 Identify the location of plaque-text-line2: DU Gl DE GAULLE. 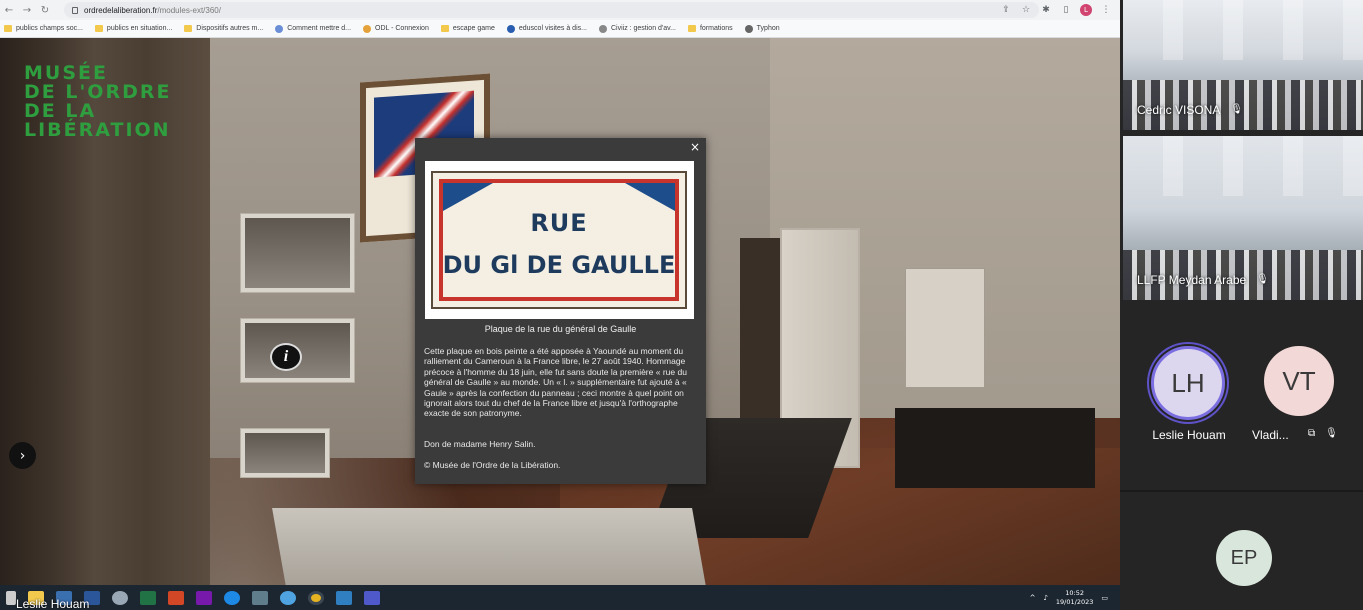
(559, 265).